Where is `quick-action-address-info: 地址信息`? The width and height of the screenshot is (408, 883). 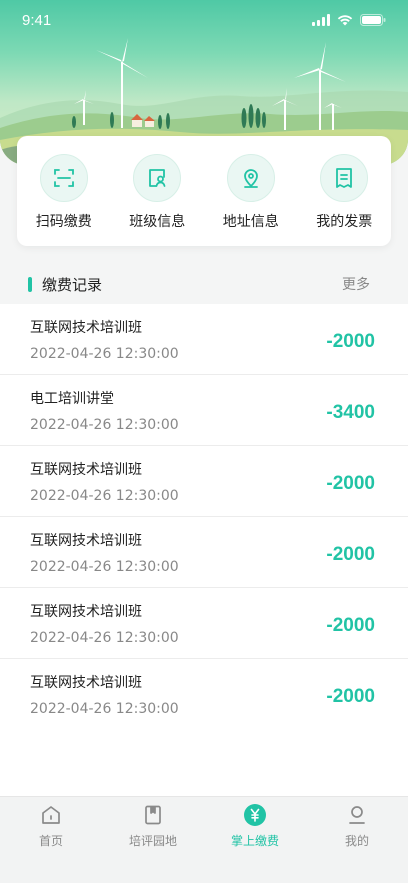
quick-action-address-info: 地址信息 is located at coordinates (251, 192).